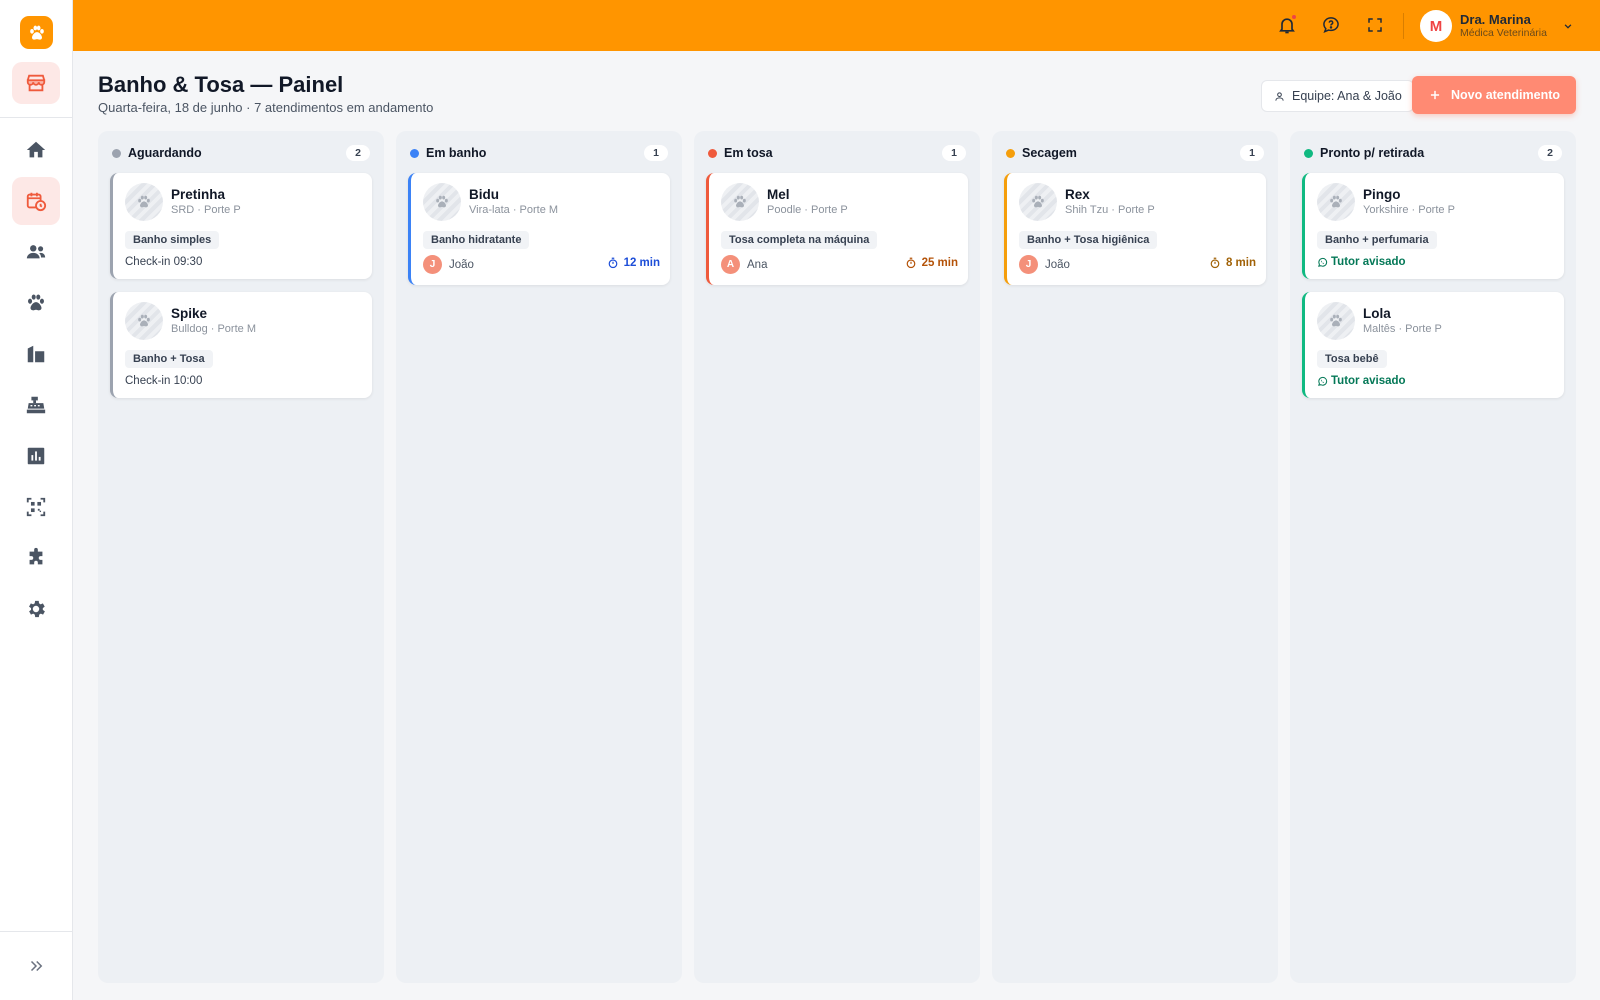  I want to click on sidebar-item-qr-code, so click(36, 507).